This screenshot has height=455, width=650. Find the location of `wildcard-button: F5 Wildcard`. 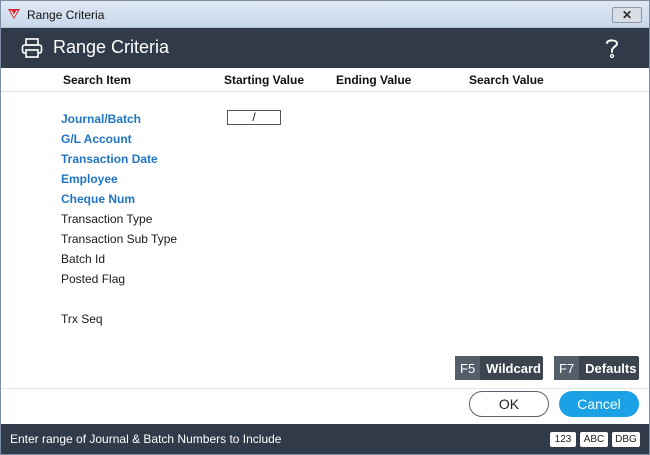

wildcard-button: F5 Wildcard is located at coordinates (499, 368).